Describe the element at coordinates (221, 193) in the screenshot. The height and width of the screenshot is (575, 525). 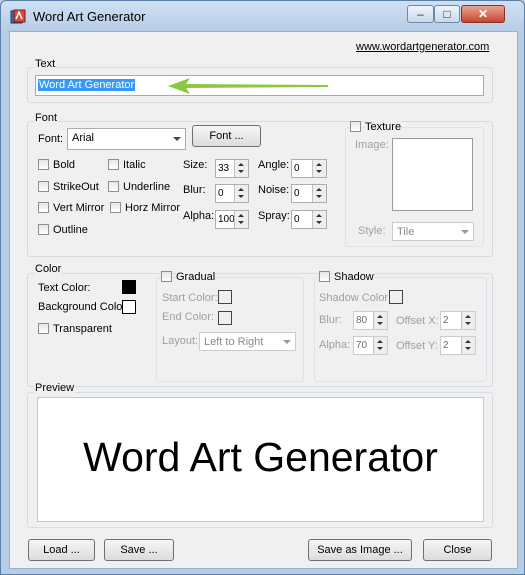
I see `blur-value: 0` at that location.